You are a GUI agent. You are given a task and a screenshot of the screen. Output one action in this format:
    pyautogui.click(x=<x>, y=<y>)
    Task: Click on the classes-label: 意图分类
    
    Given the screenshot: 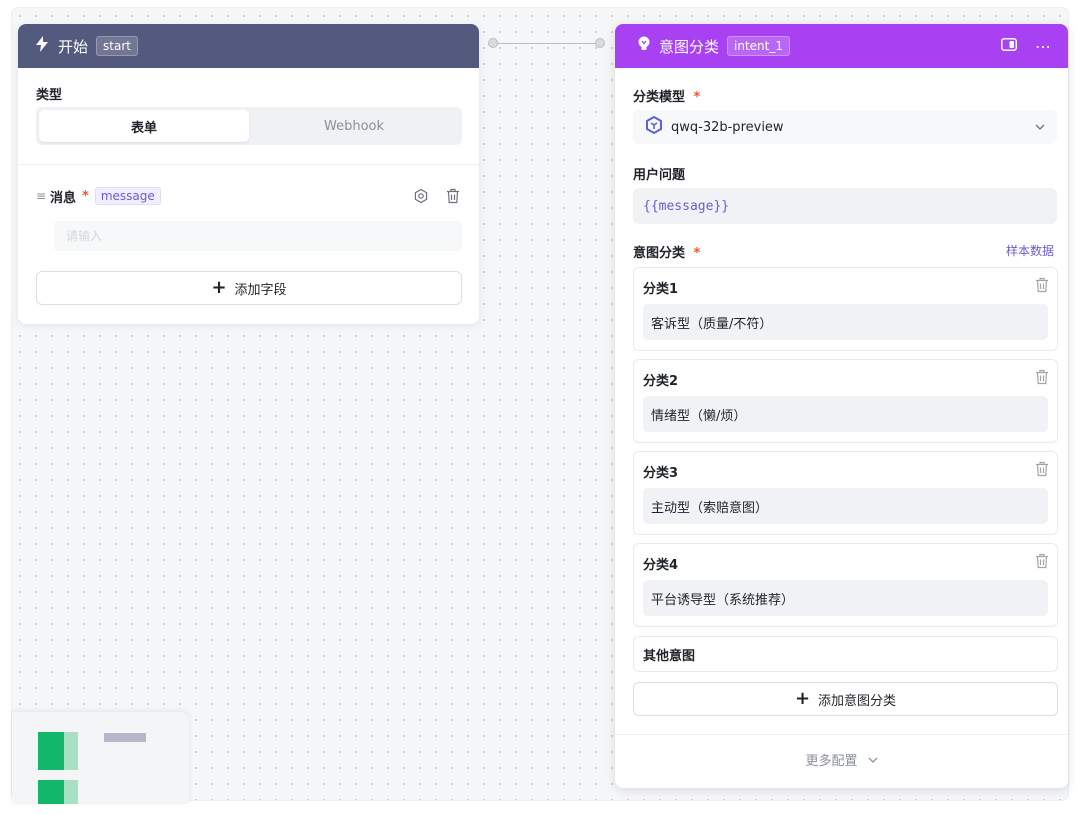 What is the action you would take?
    pyautogui.click(x=659, y=253)
    